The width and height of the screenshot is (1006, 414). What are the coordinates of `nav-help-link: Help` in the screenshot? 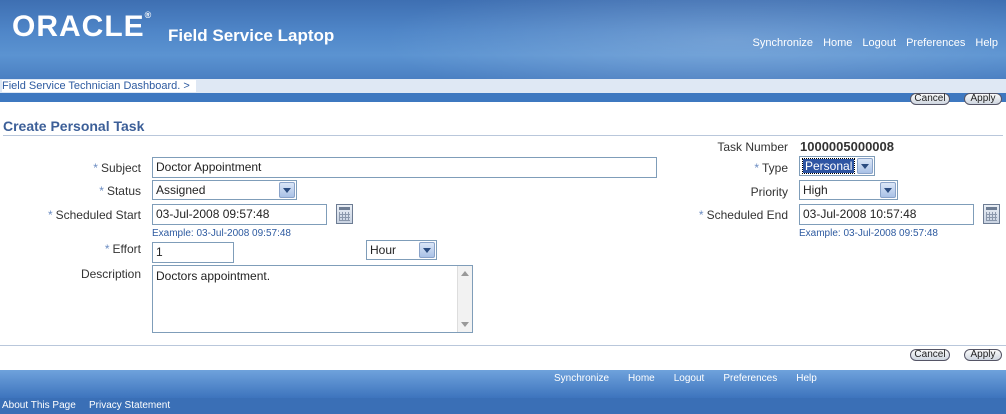 It's located at (986, 43).